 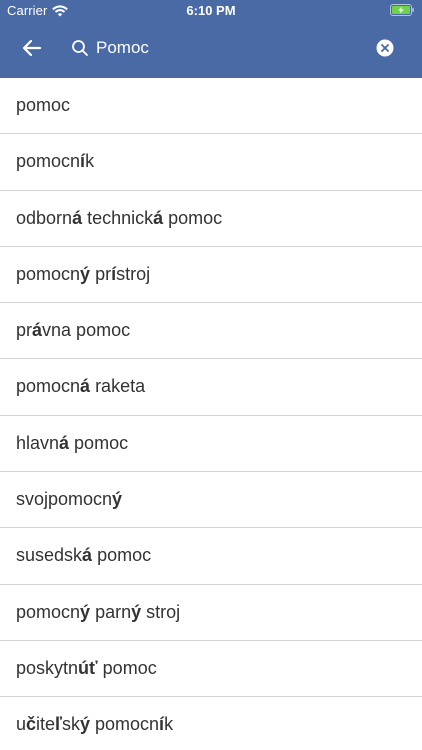 What do you see at coordinates (211, 275) in the screenshot?
I see `result-item: pomocný prístroj` at bounding box center [211, 275].